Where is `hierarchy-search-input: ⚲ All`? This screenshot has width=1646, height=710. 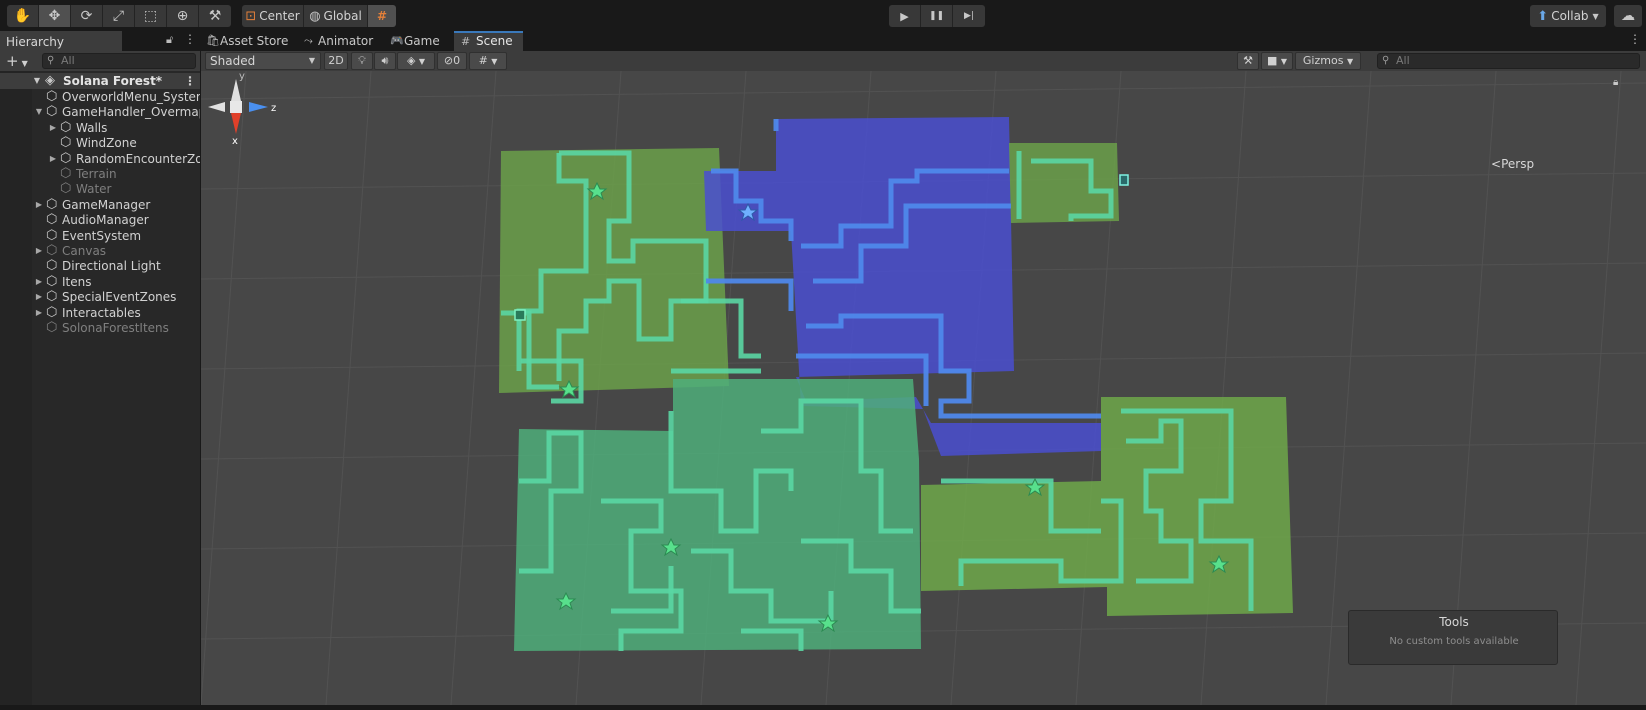 hierarchy-search-input: ⚲ All is located at coordinates (119, 61).